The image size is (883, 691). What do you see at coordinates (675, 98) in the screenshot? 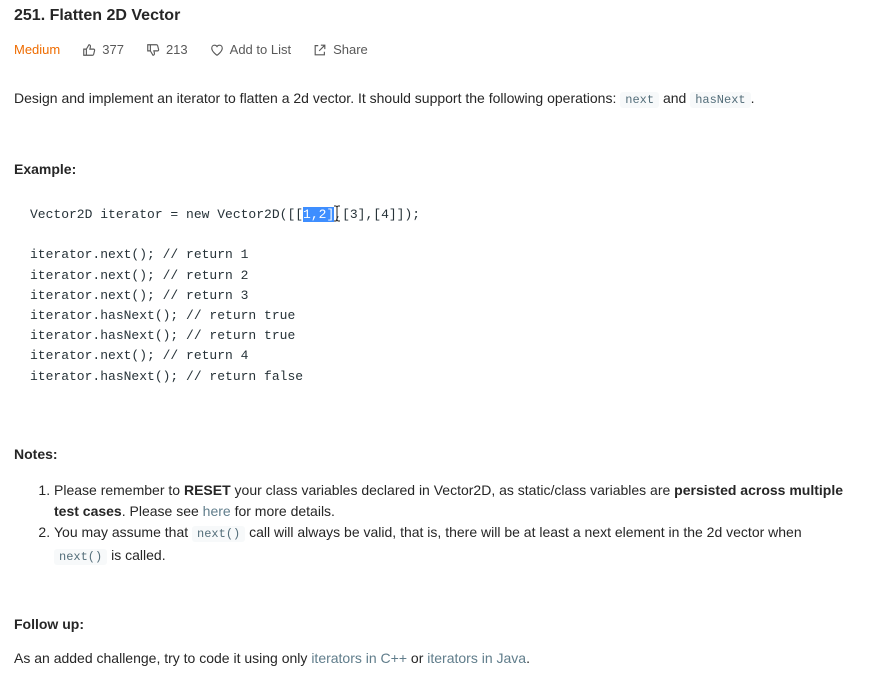
I see `description-text: and` at bounding box center [675, 98].